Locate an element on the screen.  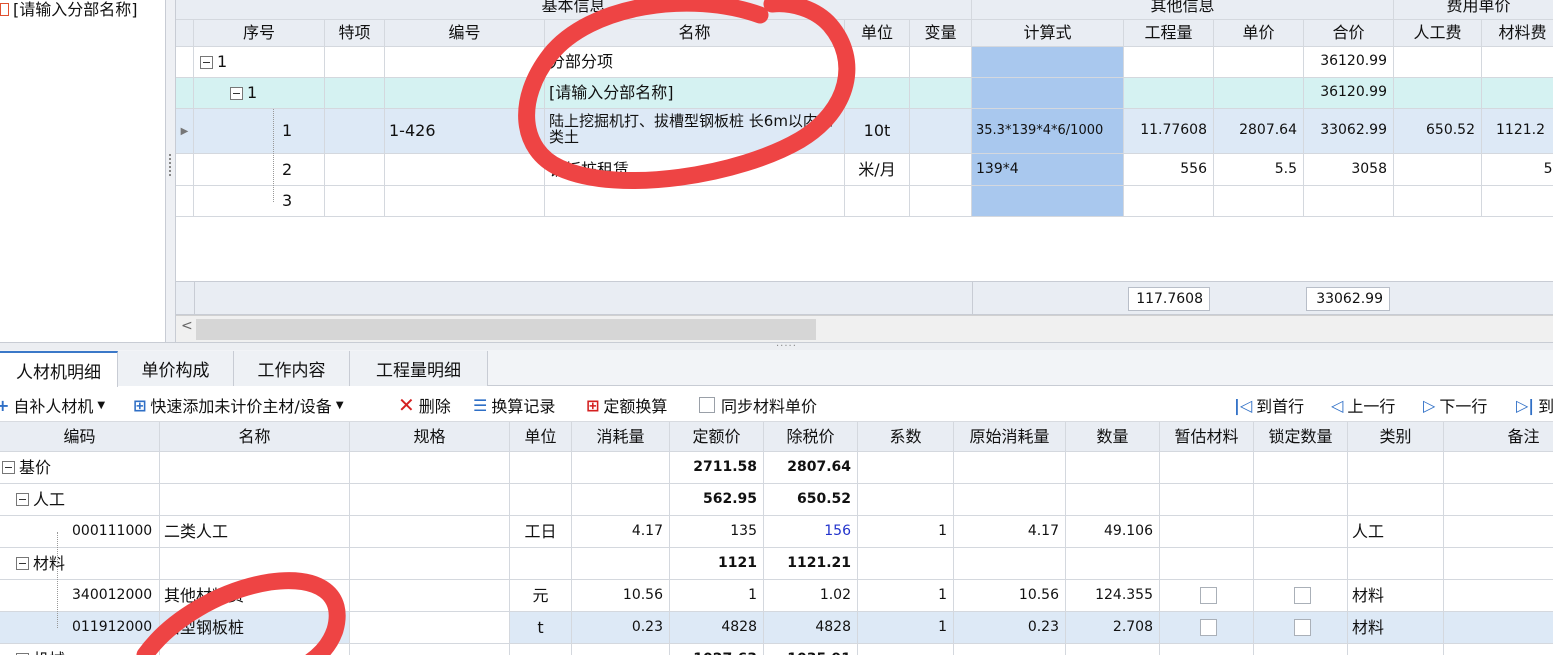
coef-cell is located at coordinates (906, 468).